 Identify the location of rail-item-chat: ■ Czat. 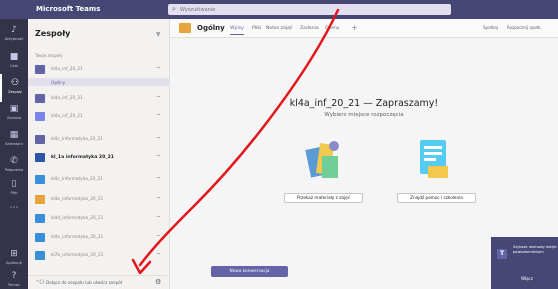
(14, 62).